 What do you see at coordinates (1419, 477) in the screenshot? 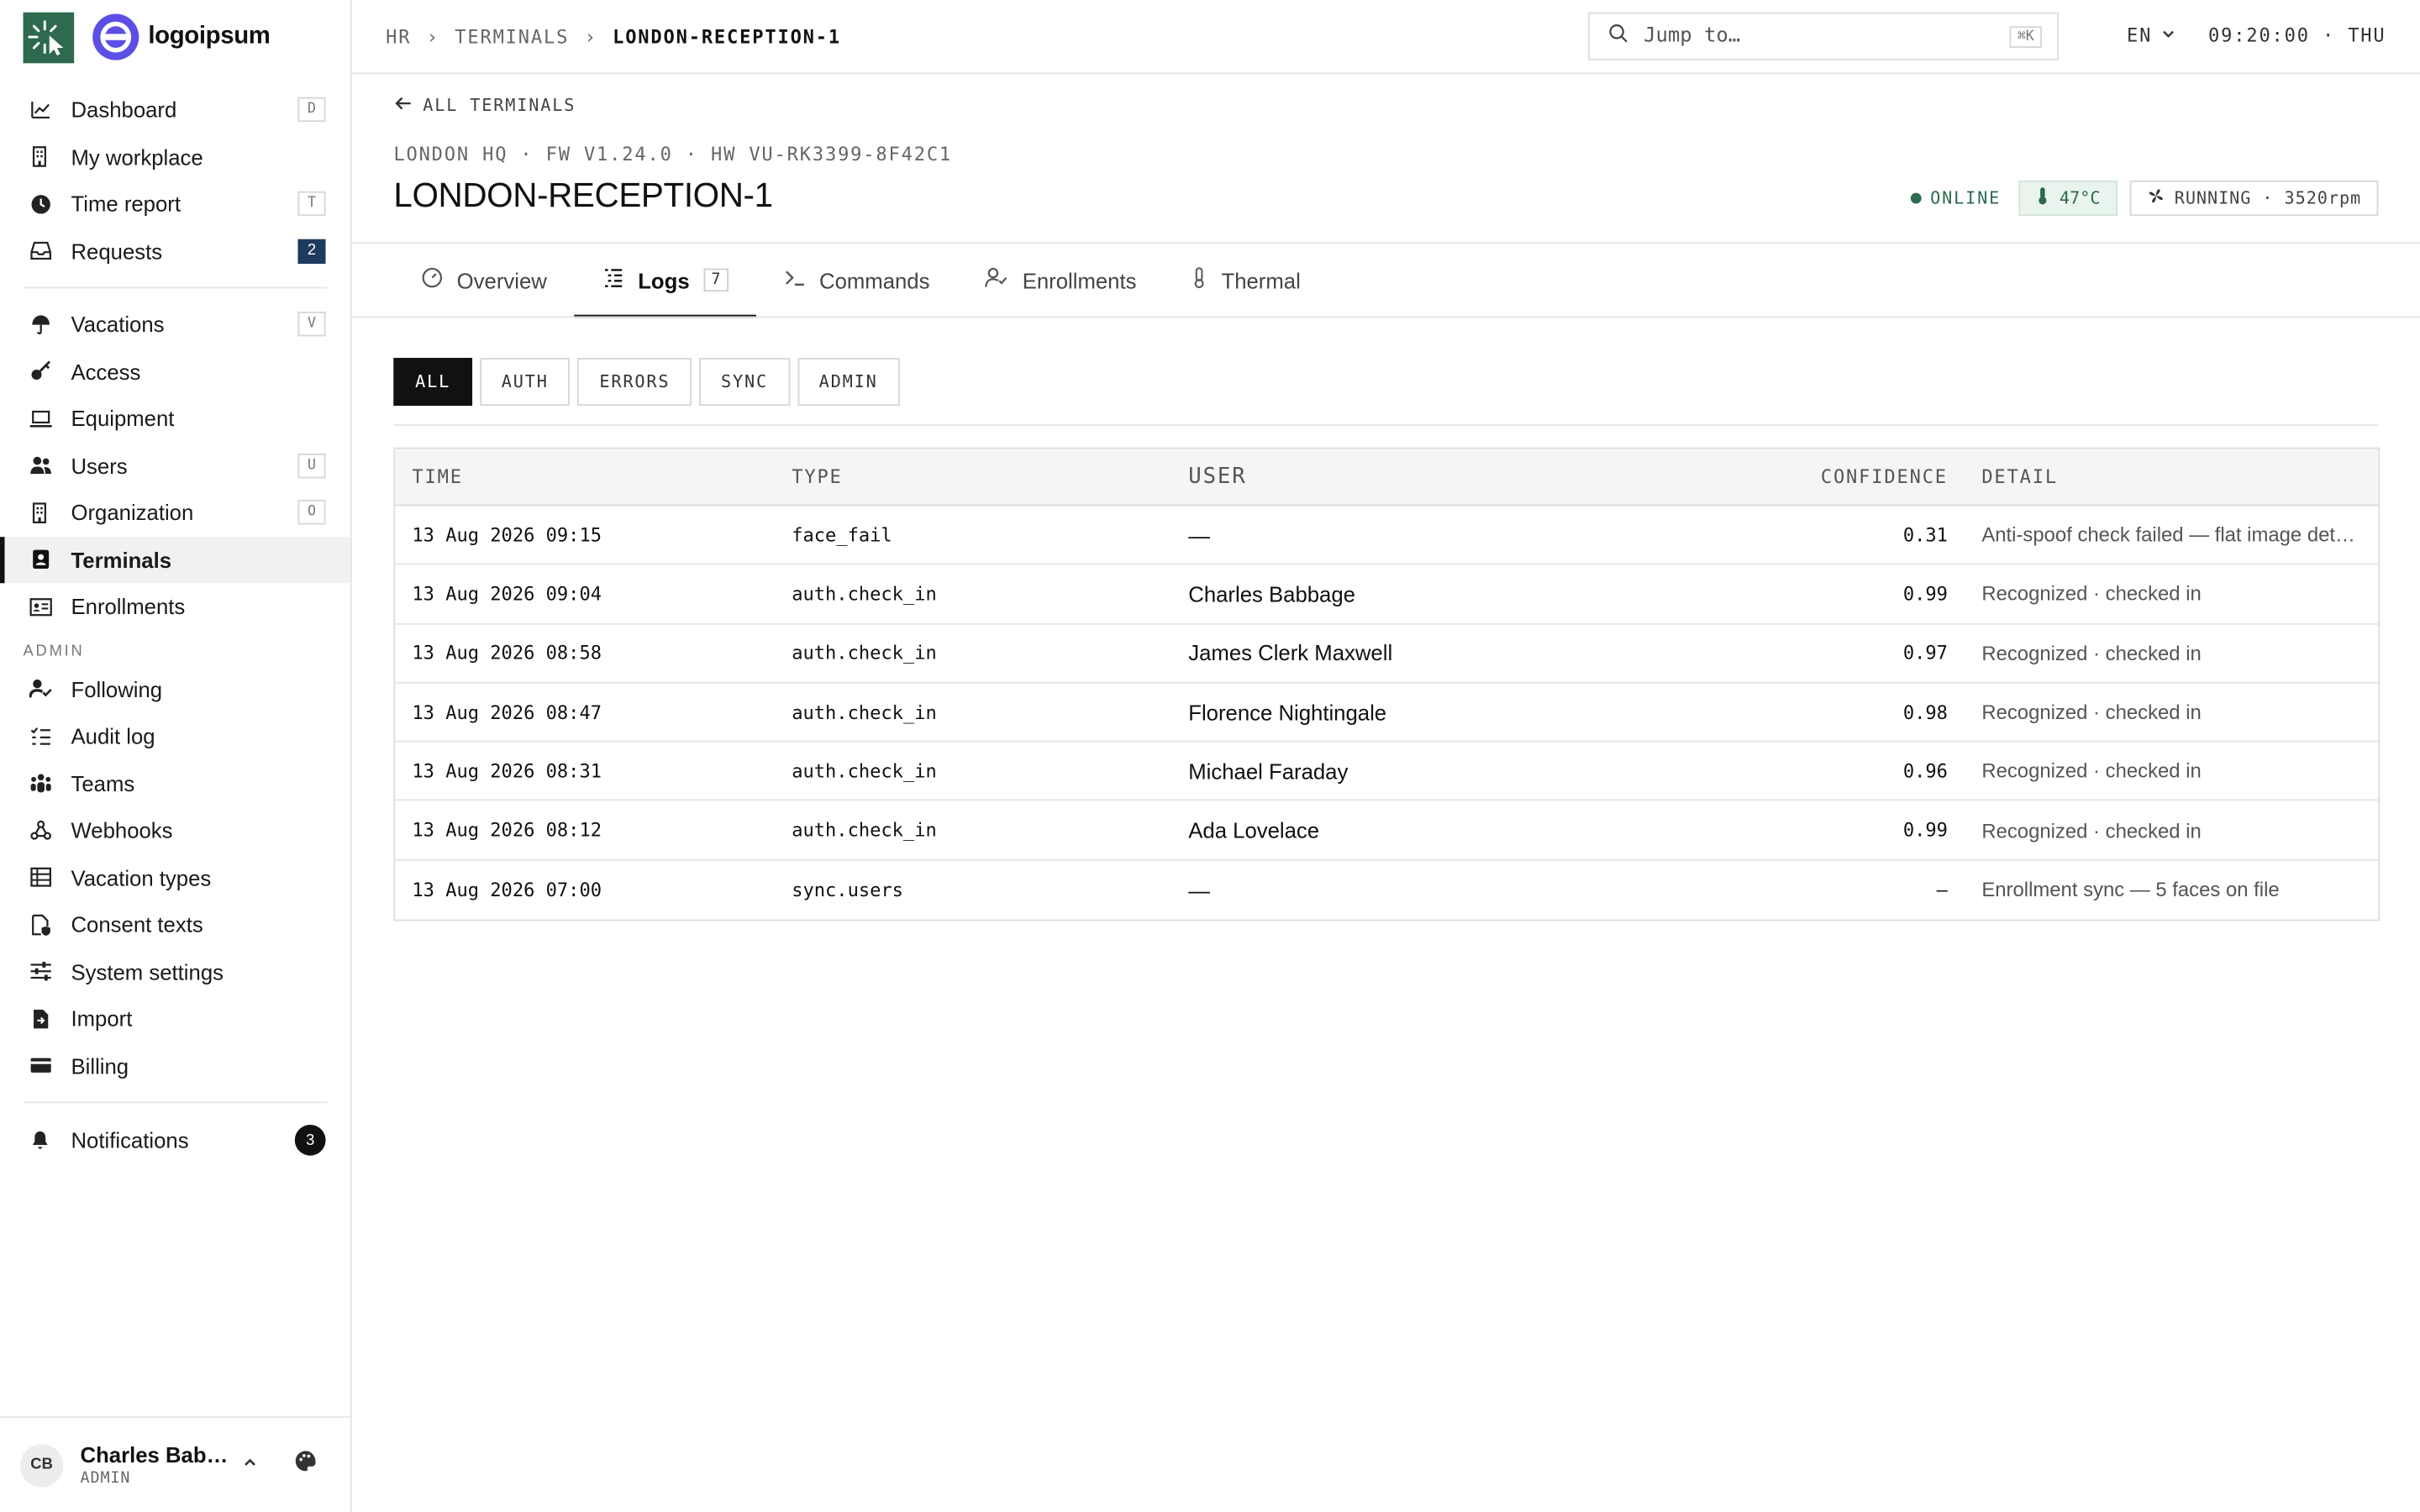
I see `column-header-user: USER` at bounding box center [1419, 477].